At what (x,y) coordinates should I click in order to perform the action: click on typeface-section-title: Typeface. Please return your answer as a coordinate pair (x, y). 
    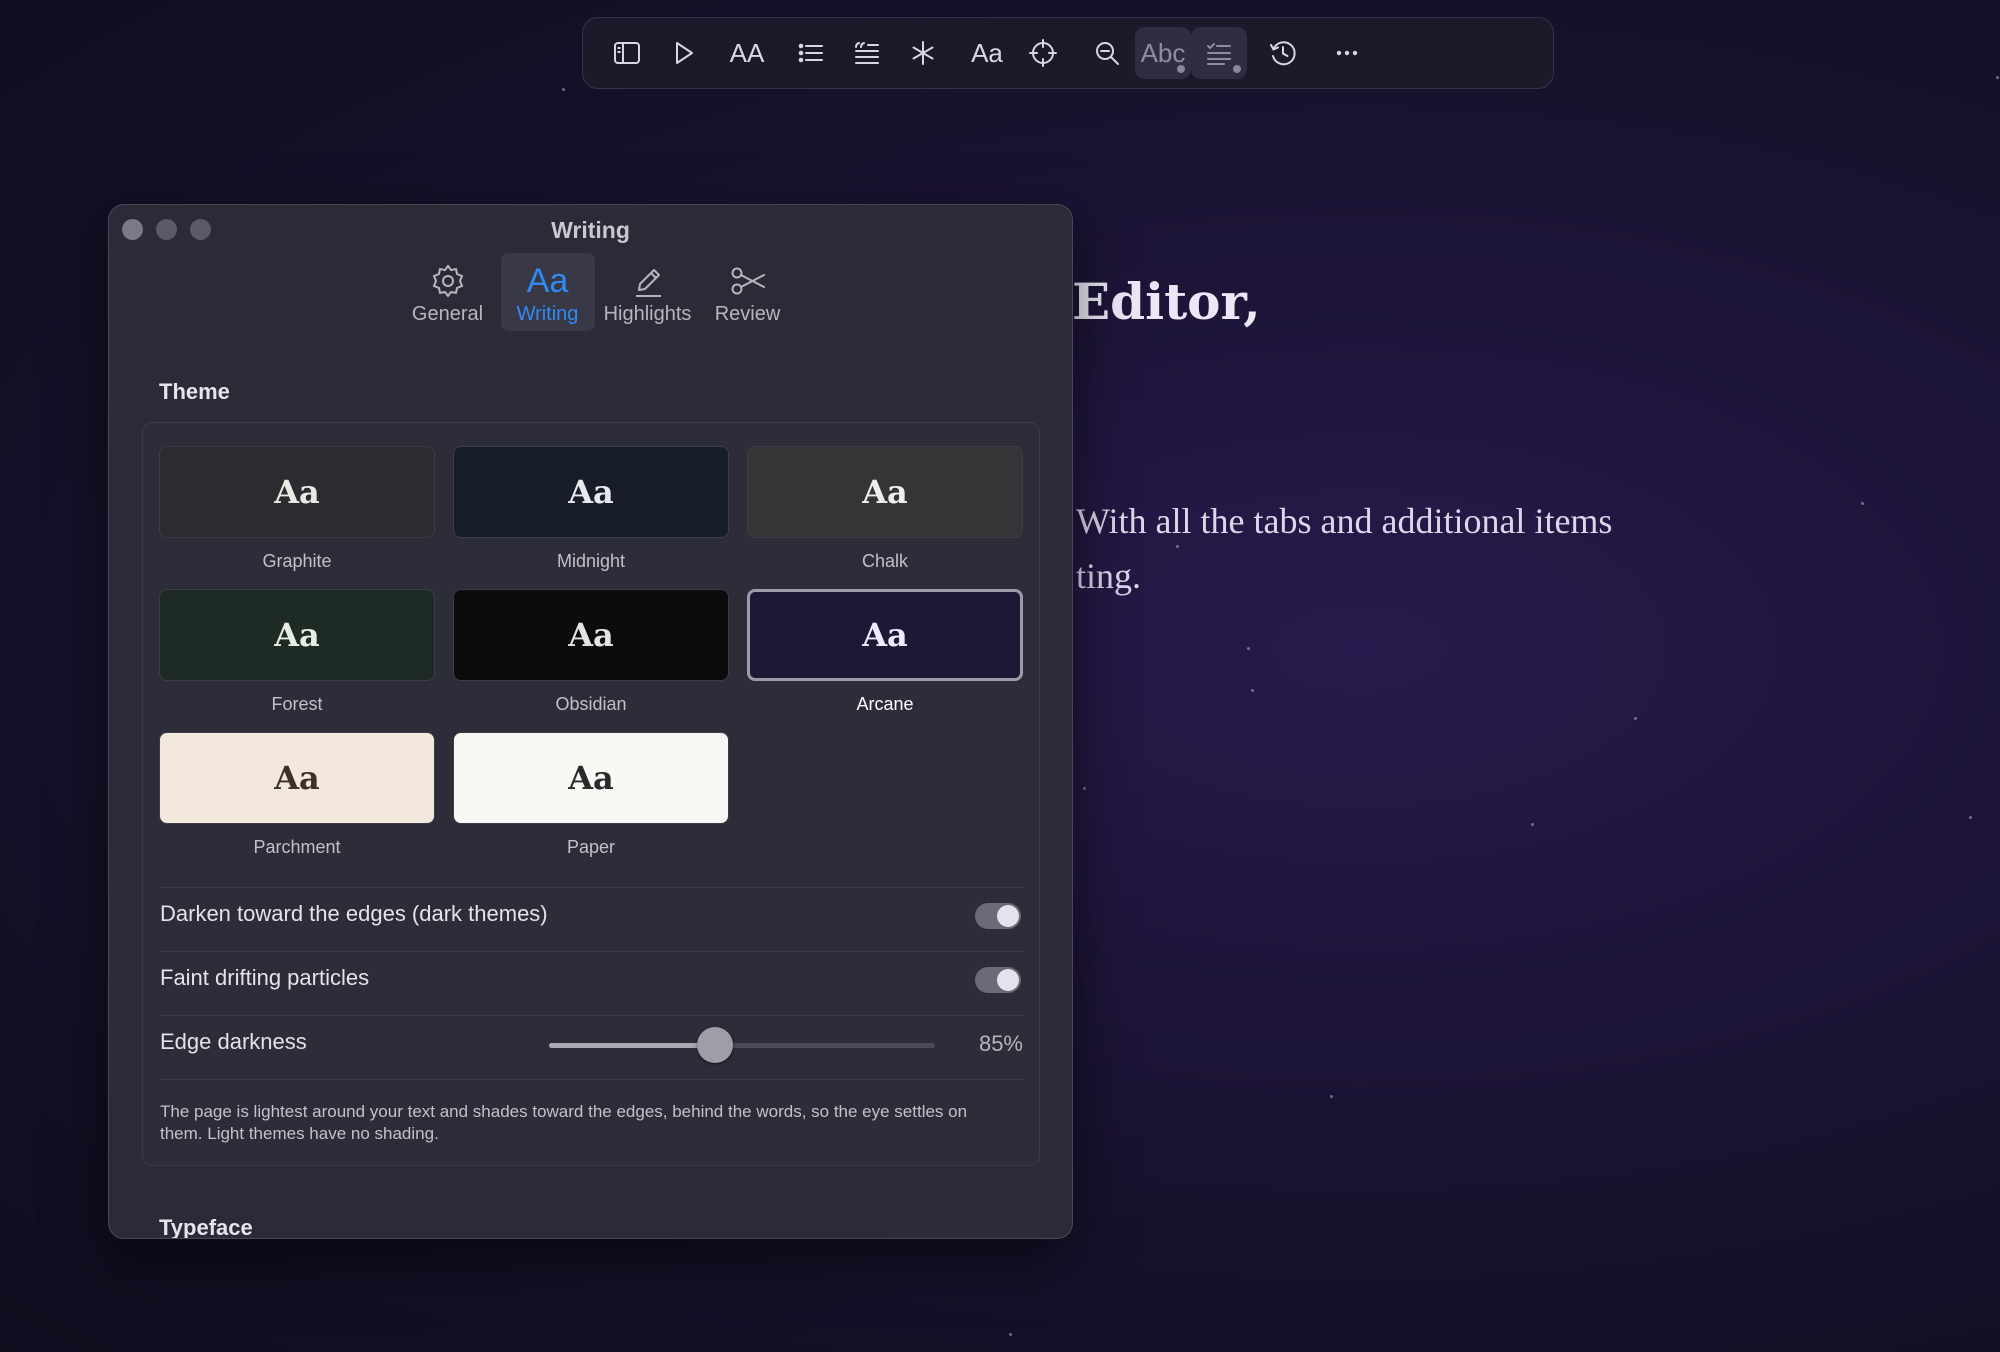
    Looking at the image, I should click on (206, 1227).